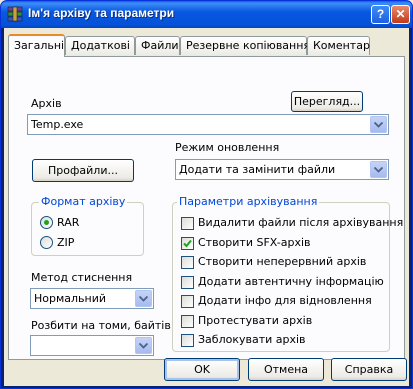  Describe the element at coordinates (101, 13) in the screenshot. I see `window-title: Ім'я архіву та параметри` at that location.